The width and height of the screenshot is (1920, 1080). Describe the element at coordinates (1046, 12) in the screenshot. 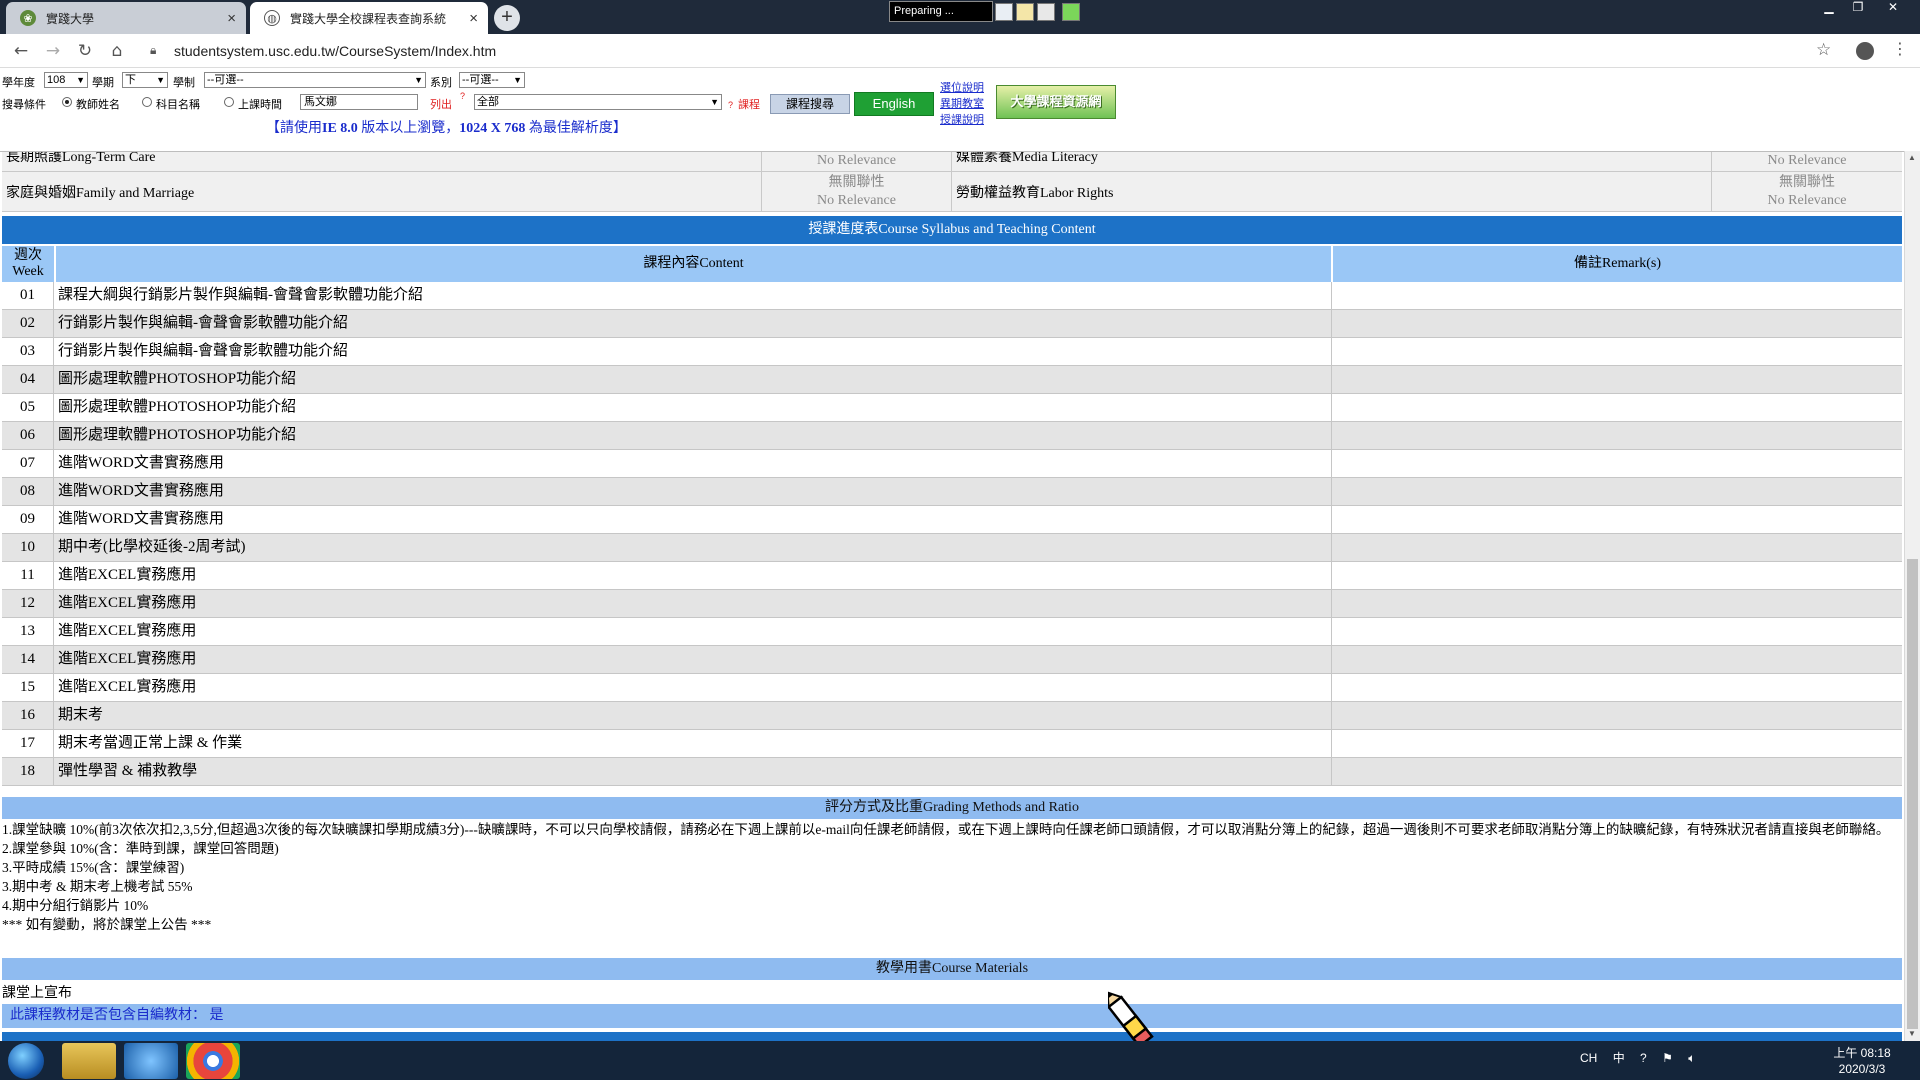

I see `scissors-icon` at that location.